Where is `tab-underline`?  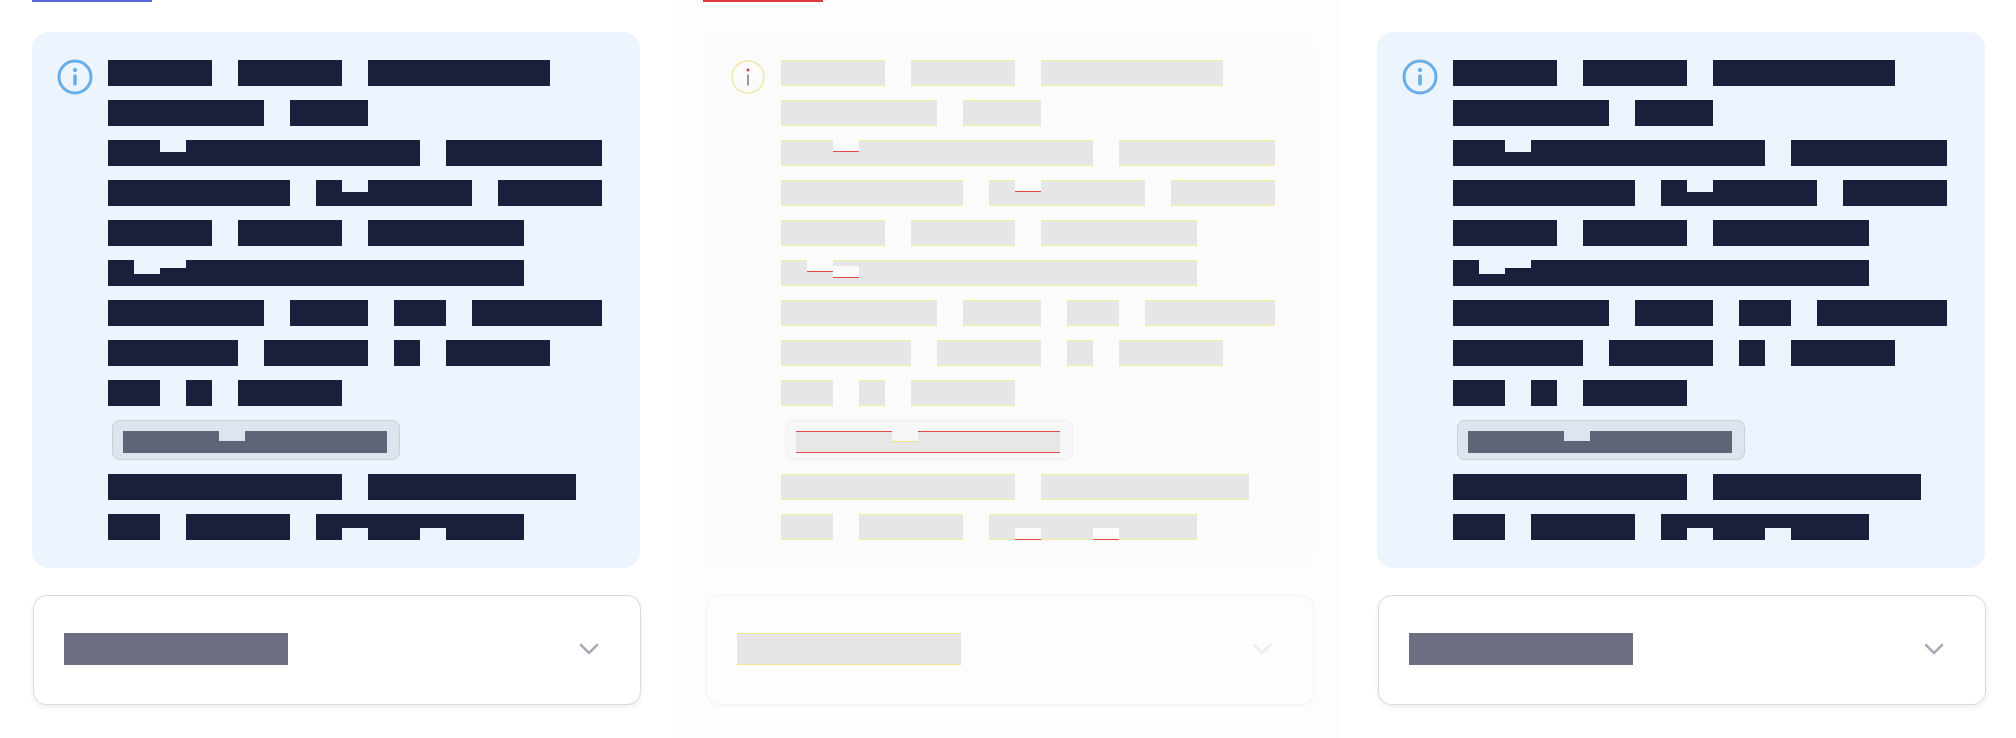 tab-underline is located at coordinates (763, 1).